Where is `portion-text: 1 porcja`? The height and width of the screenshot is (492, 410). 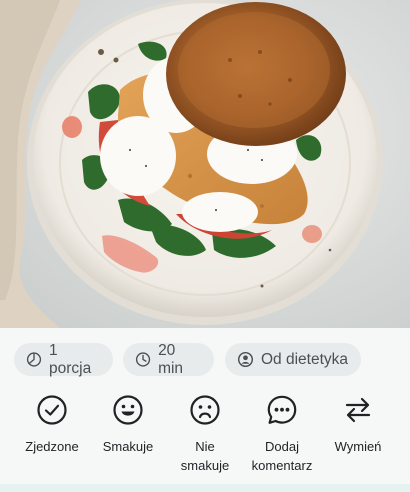 portion-text: 1 porcja is located at coordinates (70, 359).